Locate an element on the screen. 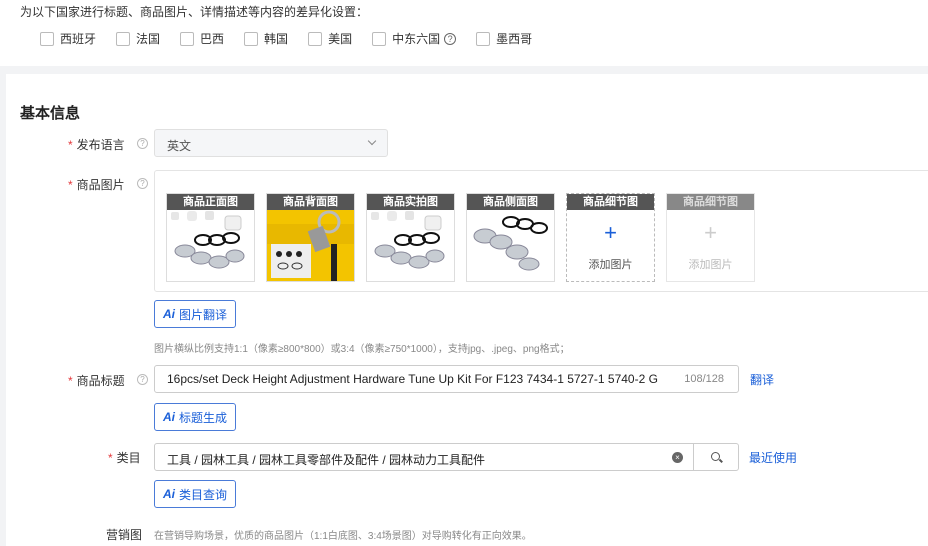  image-slot-real: 商品实拍图 is located at coordinates (410, 237).